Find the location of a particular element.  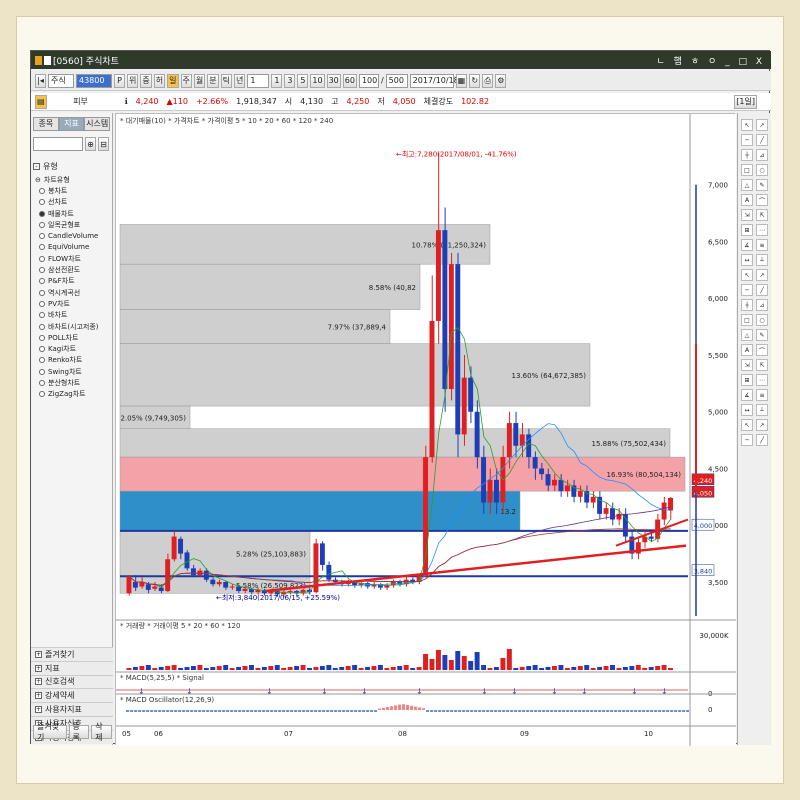

drawing-tool-icon: □ is located at coordinates (747, 170).